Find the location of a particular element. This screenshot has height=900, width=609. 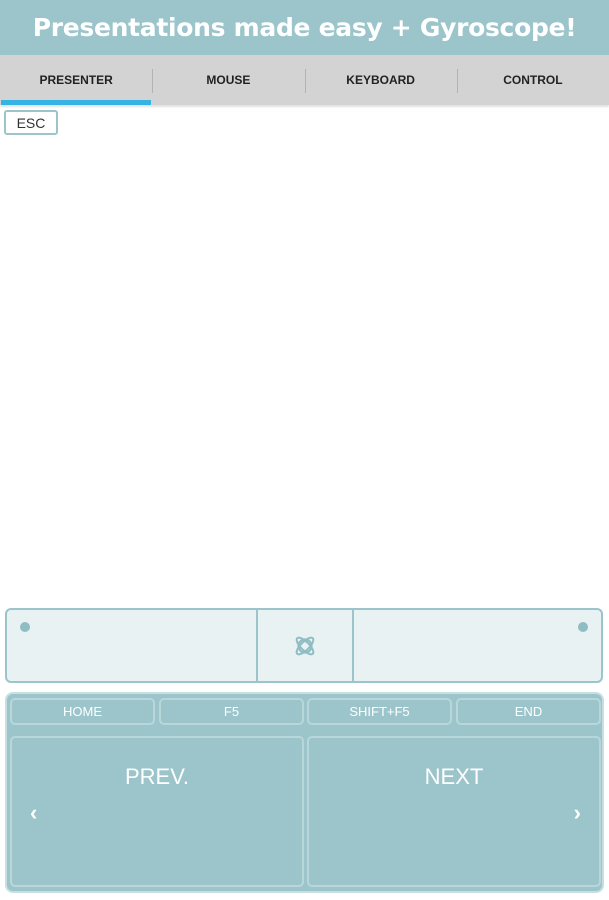

tab-keyboard: KEYBOARD is located at coordinates (380, 80).